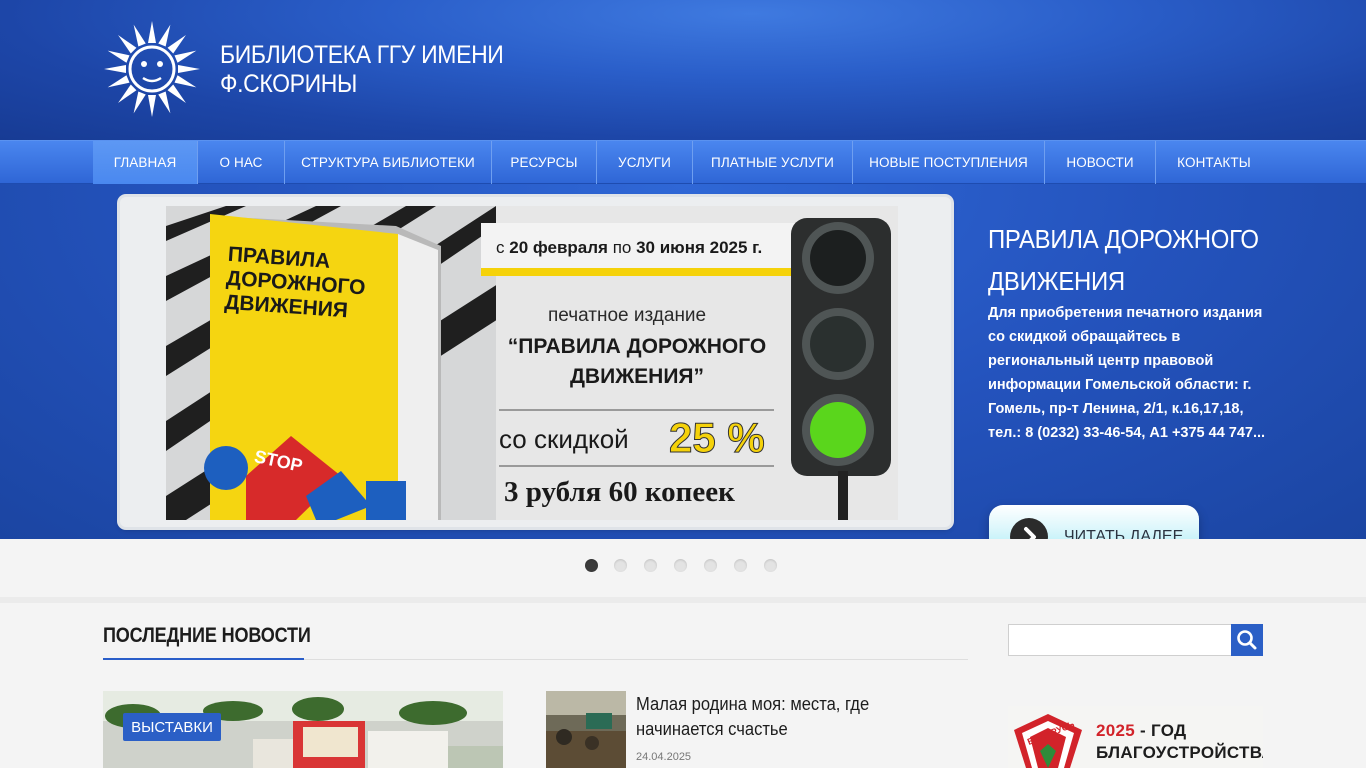 Image resolution: width=1366 pixels, height=768 pixels. What do you see at coordinates (622, 247) in the screenshot?
I see `date-mid: по` at bounding box center [622, 247].